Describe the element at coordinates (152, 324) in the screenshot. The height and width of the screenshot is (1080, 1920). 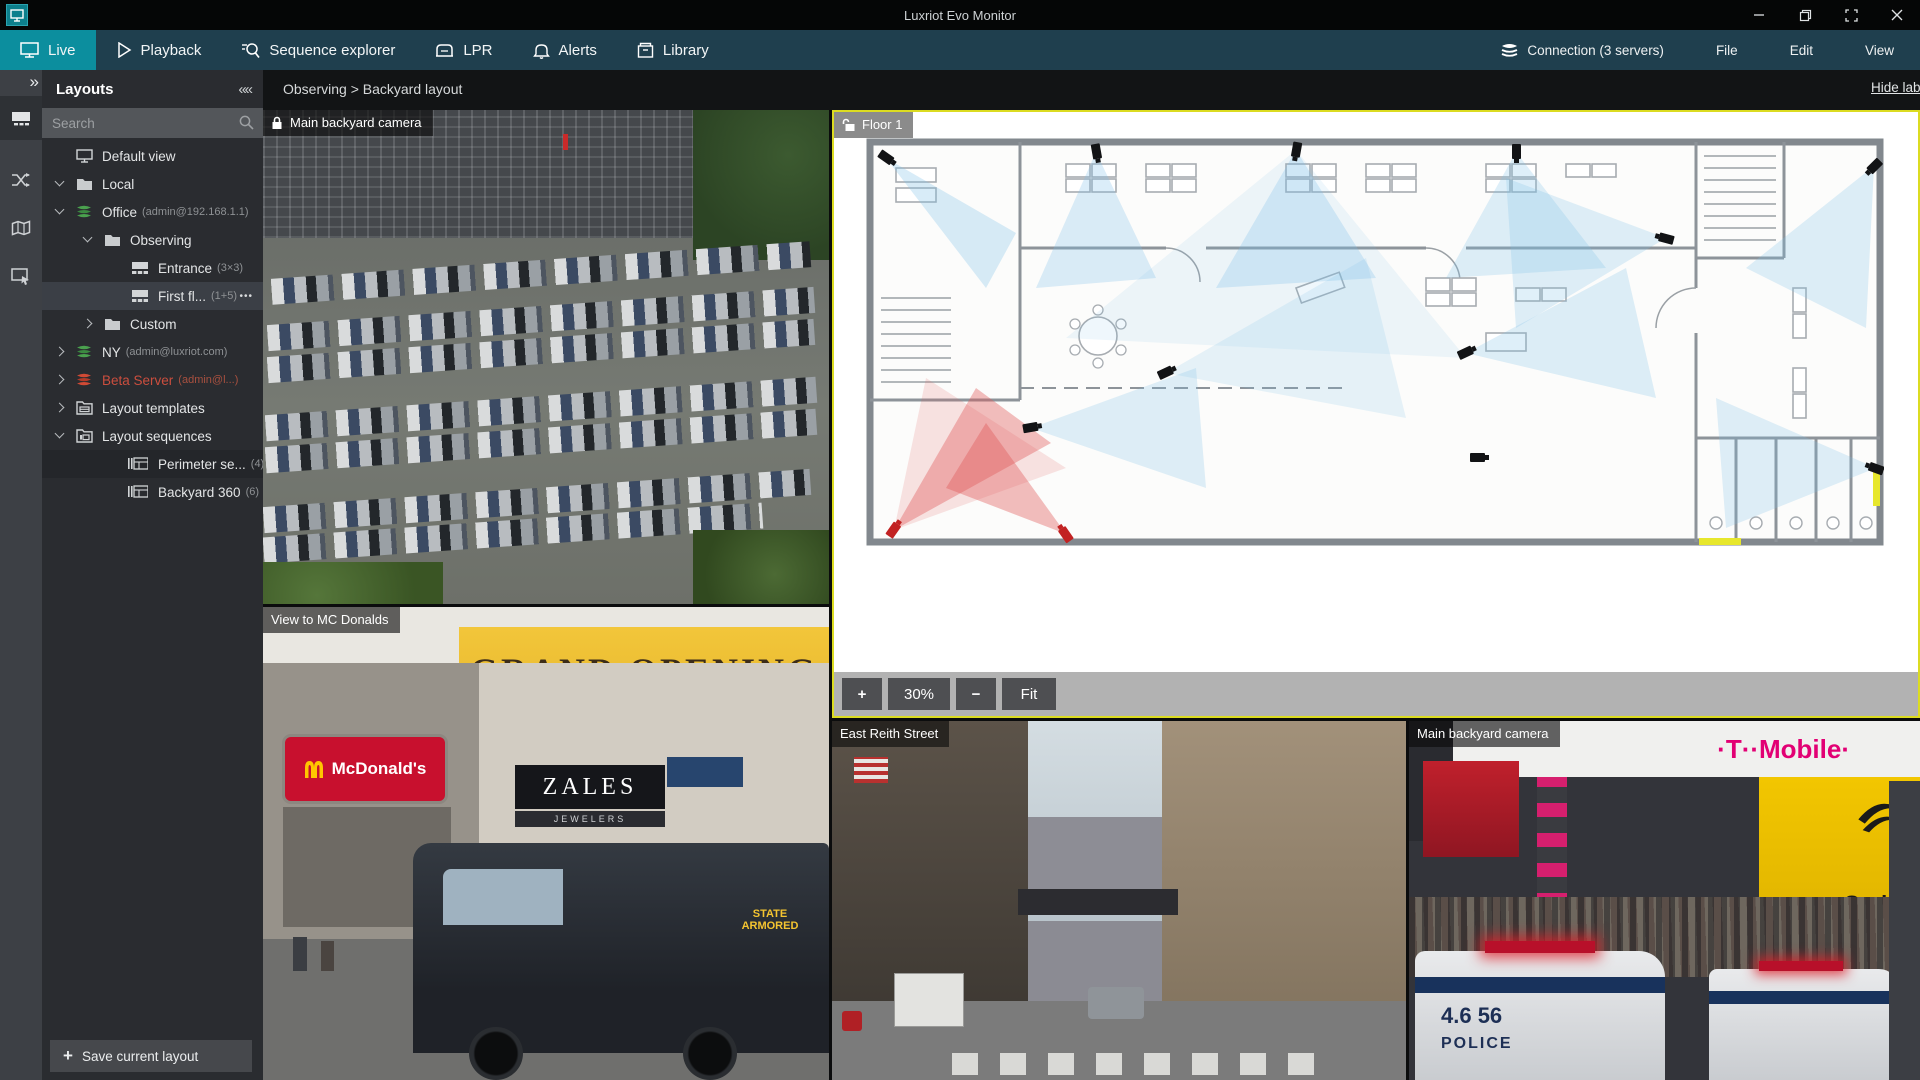
I see `tree-item-custom: Custom` at that location.